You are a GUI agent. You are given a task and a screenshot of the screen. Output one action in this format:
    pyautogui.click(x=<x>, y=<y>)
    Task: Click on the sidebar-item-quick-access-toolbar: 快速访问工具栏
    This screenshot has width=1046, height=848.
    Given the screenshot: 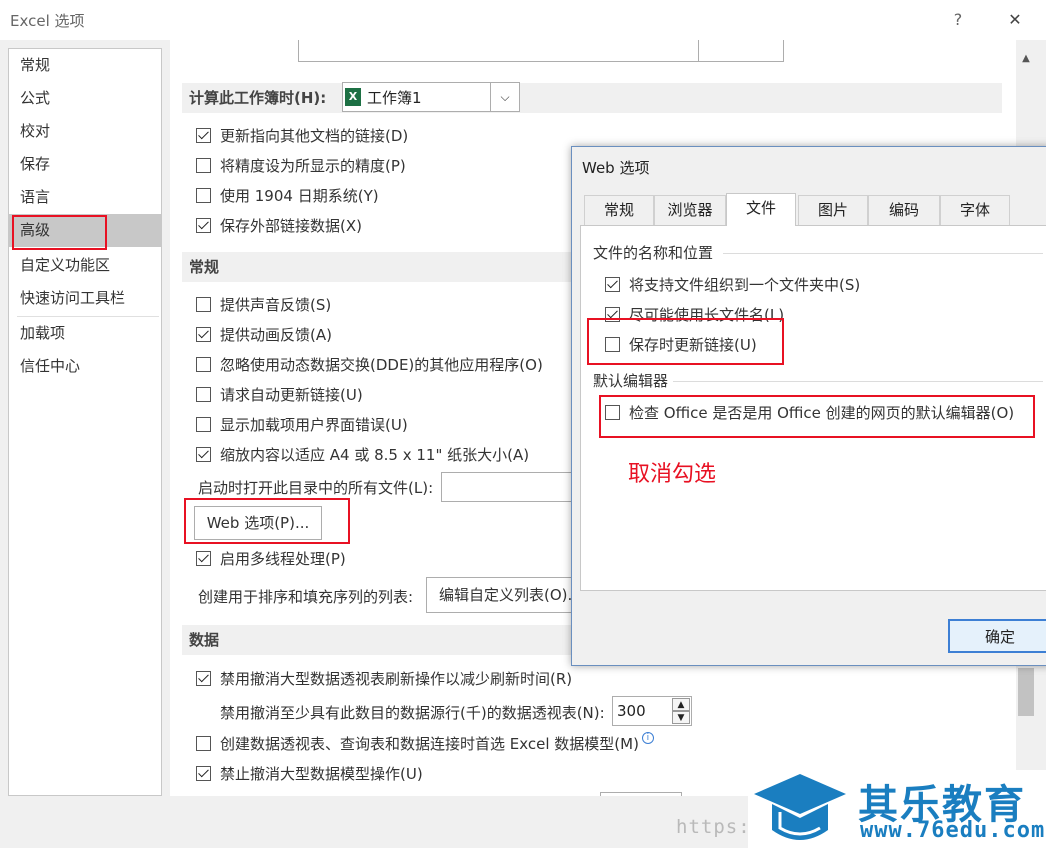 What is the action you would take?
    pyautogui.click(x=85, y=298)
    